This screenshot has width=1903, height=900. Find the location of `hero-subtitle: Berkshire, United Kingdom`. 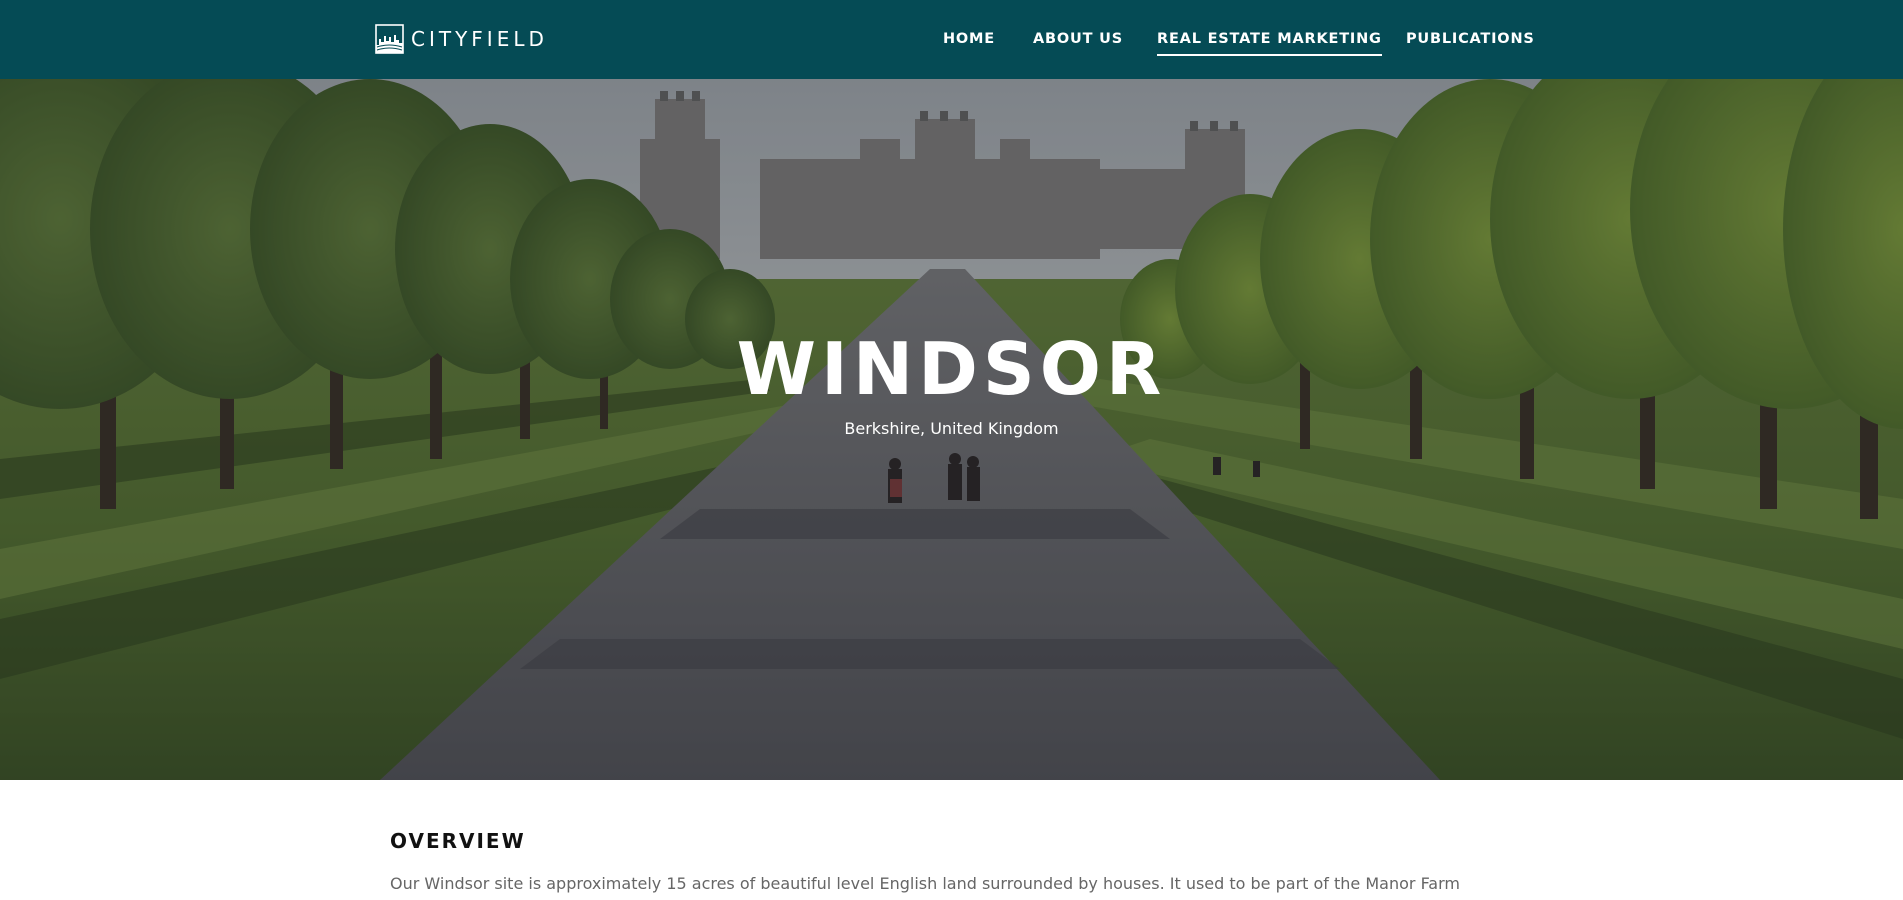

hero-subtitle: Berkshire, United Kingdom is located at coordinates (951, 428).